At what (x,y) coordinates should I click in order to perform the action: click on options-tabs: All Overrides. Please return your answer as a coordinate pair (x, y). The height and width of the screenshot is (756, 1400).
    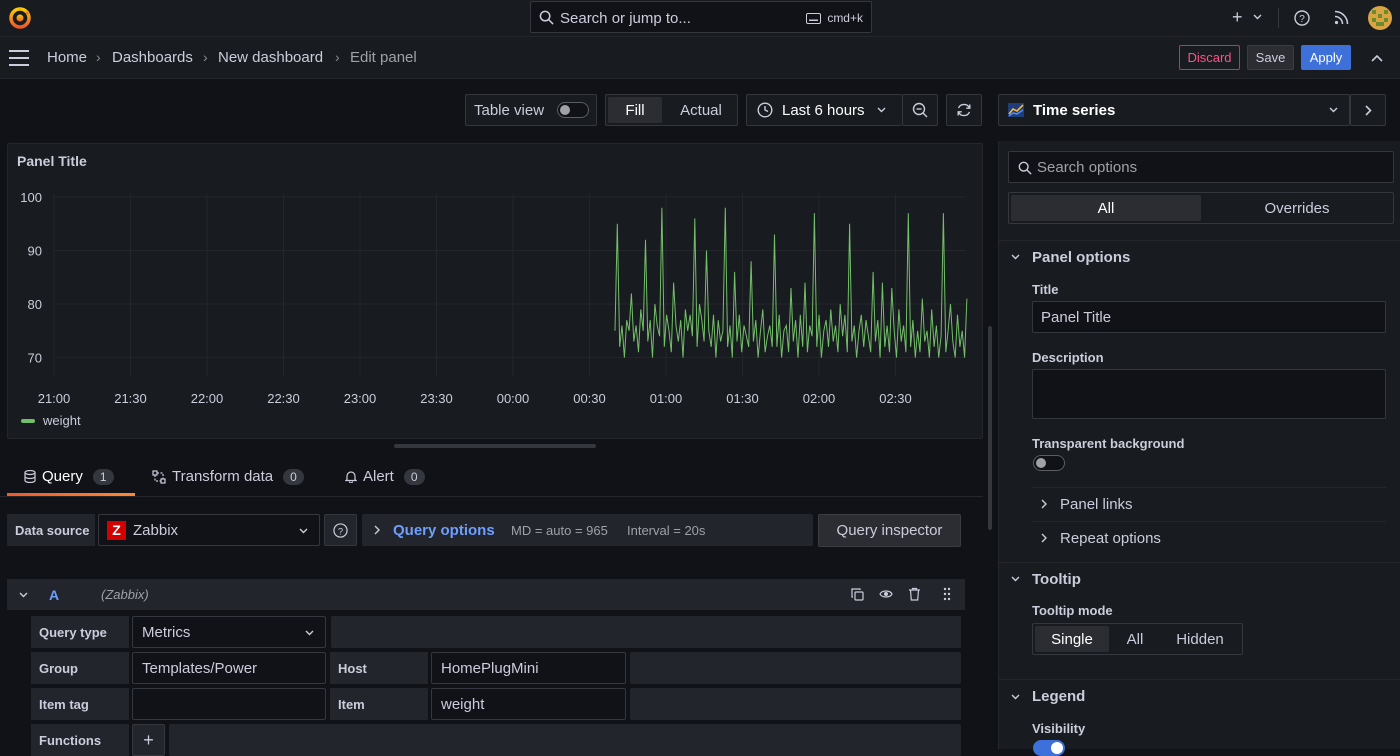
    Looking at the image, I should click on (1201, 208).